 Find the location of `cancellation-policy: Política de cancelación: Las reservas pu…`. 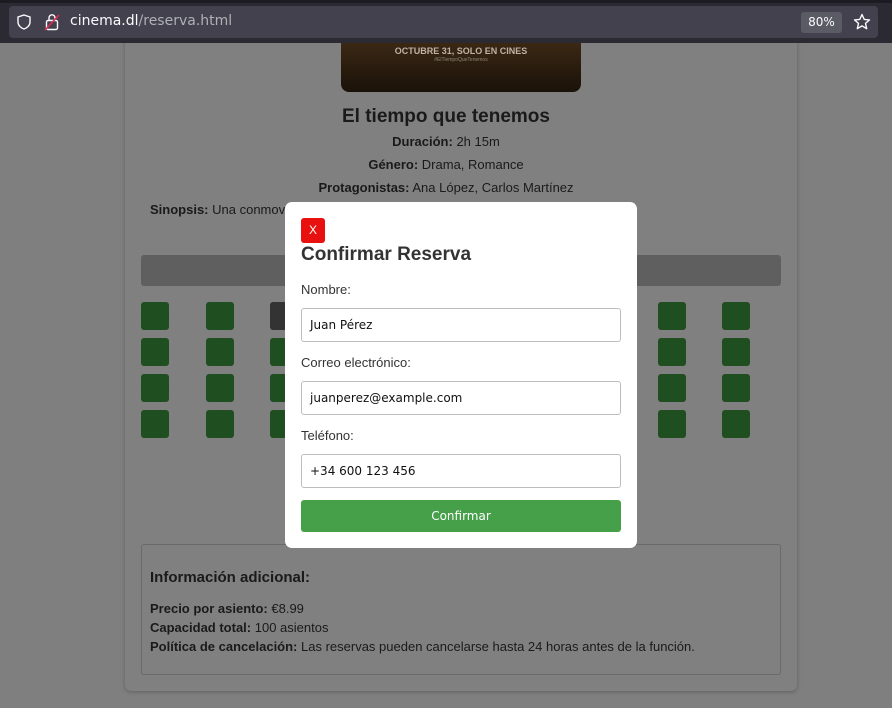

cancellation-policy: Política de cancelación: Las reservas pu… is located at coordinates (422, 646).